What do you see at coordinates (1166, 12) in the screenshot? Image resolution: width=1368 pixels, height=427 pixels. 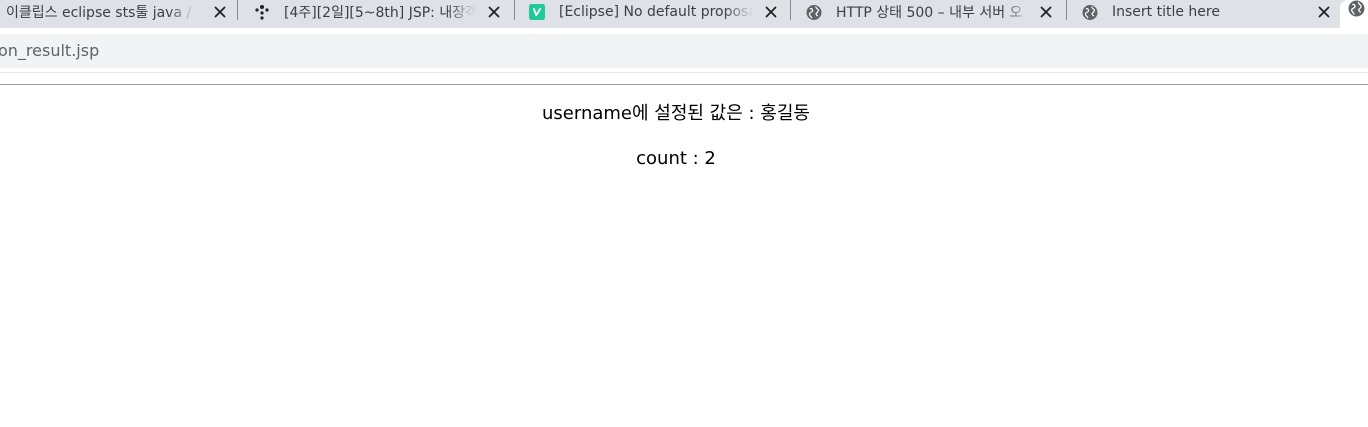 I see `tab-title: Insert title here` at bounding box center [1166, 12].